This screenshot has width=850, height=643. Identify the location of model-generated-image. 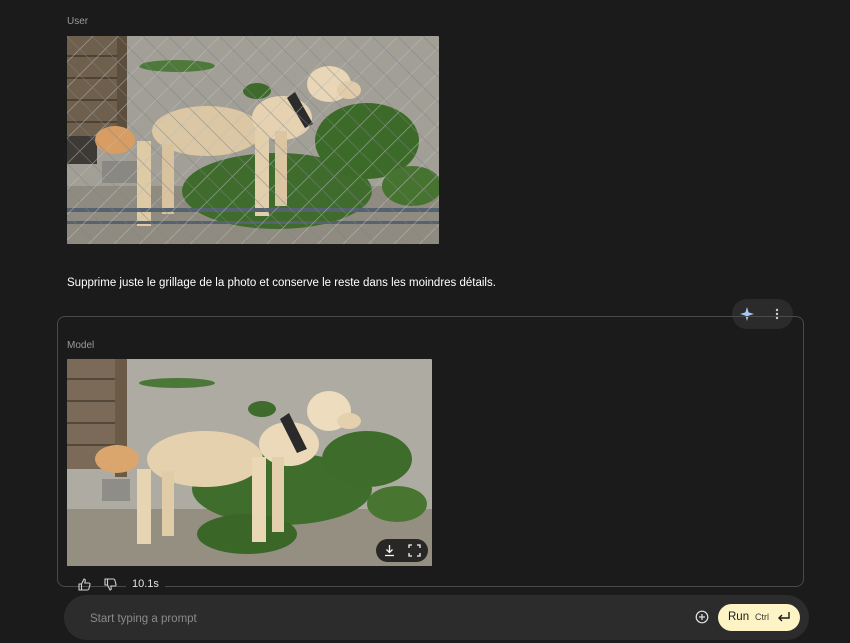
(249, 462).